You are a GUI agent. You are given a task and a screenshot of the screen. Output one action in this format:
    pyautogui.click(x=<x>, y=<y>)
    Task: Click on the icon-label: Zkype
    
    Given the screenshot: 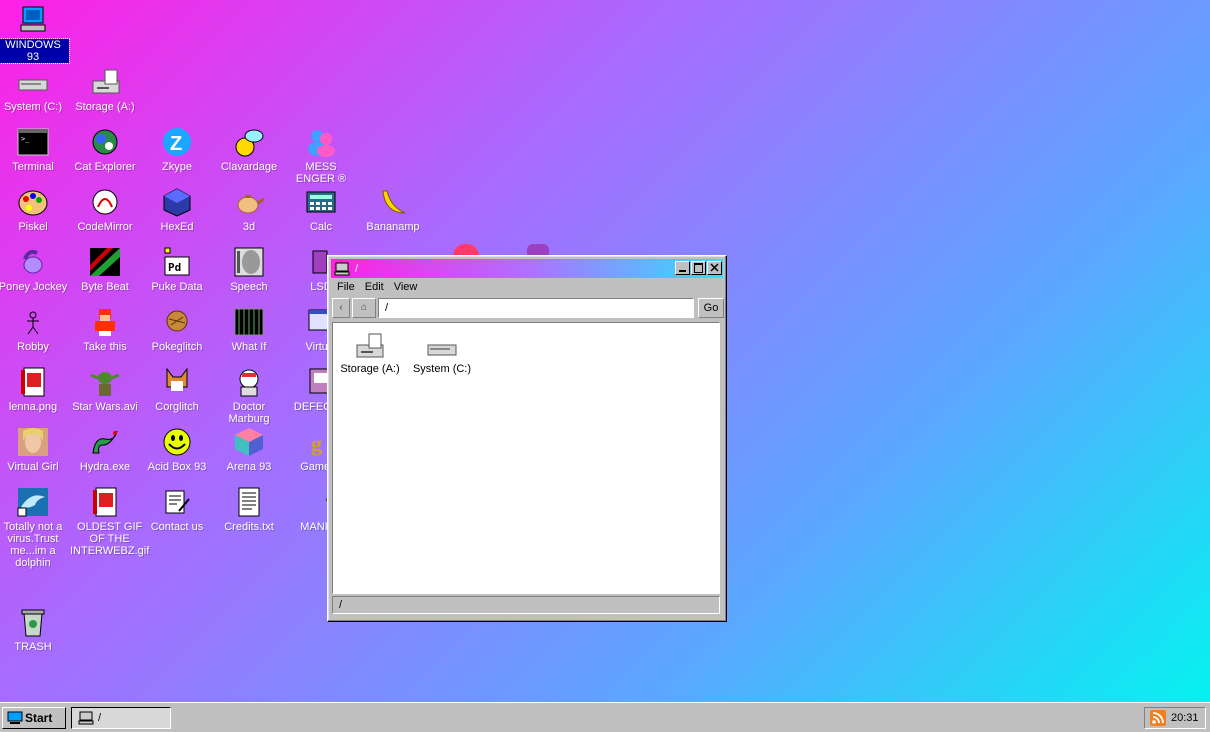 What is the action you would take?
    pyautogui.click(x=177, y=167)
    